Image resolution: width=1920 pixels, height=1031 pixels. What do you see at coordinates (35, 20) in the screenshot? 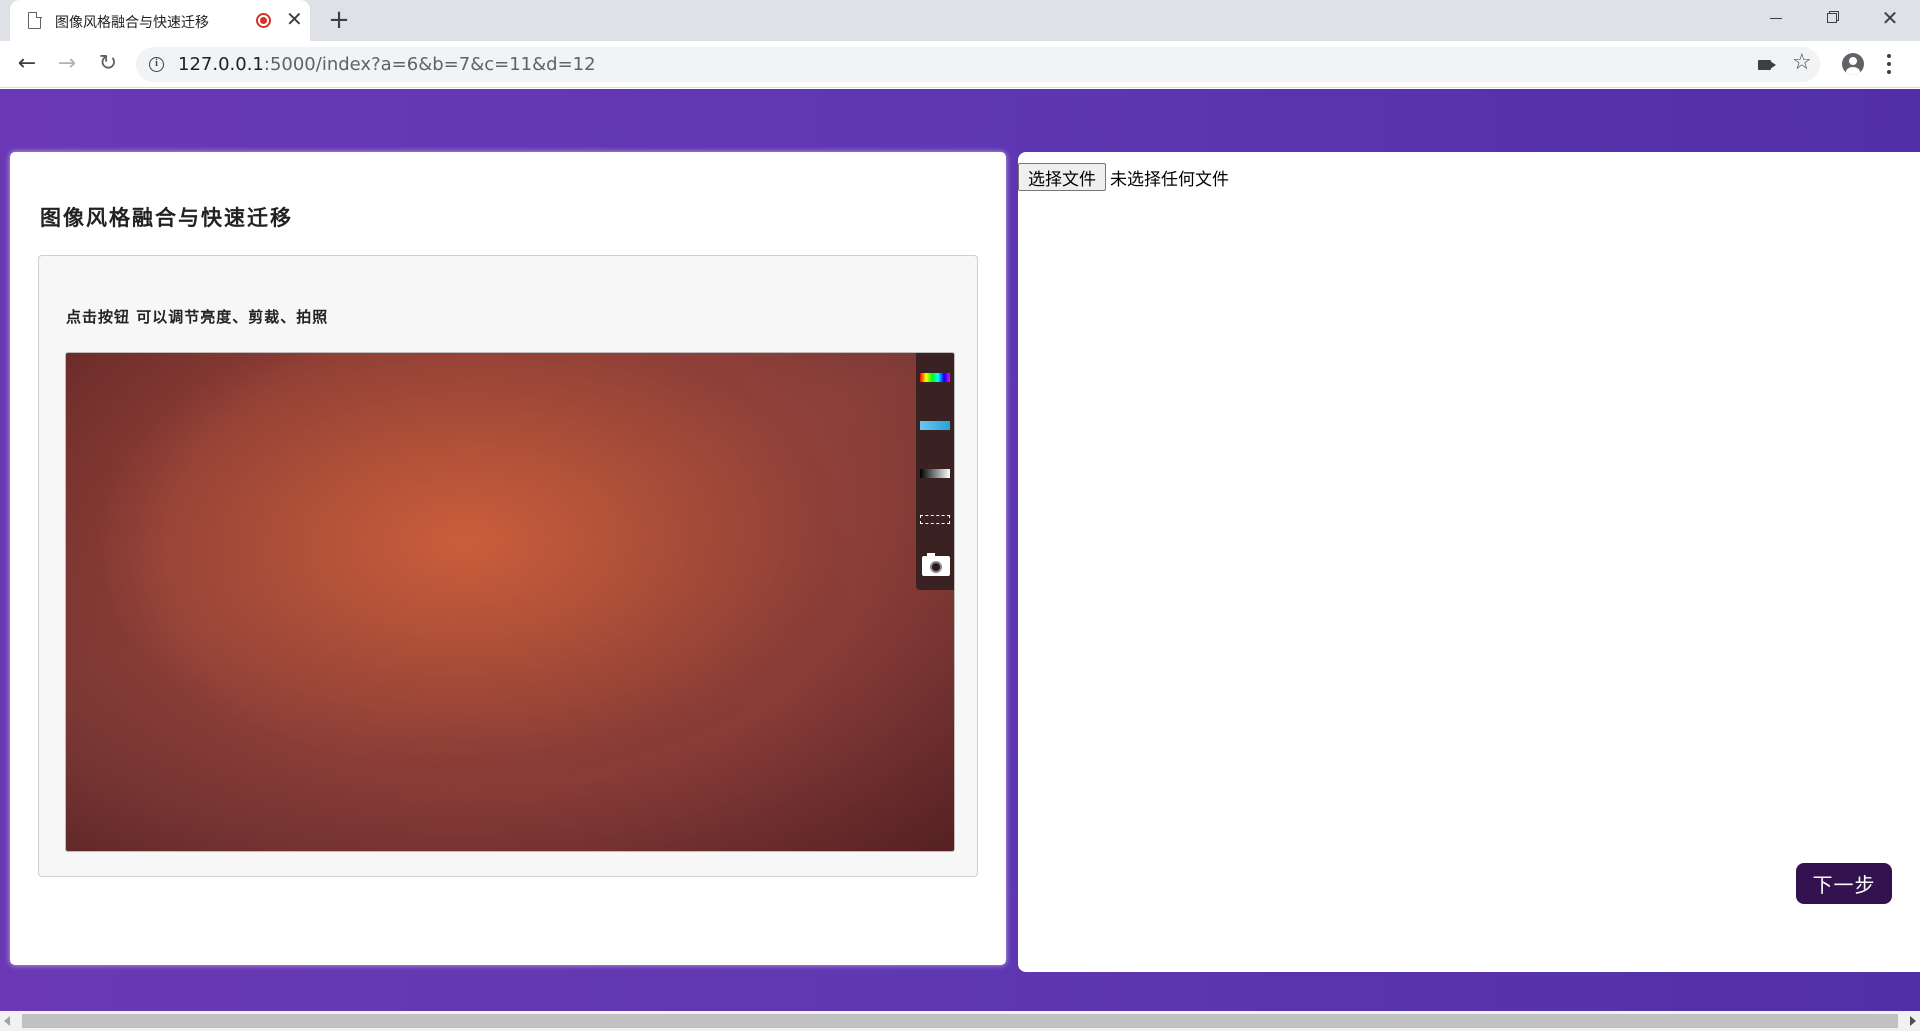
I see `file-icon` at bounding box center [35, 20].